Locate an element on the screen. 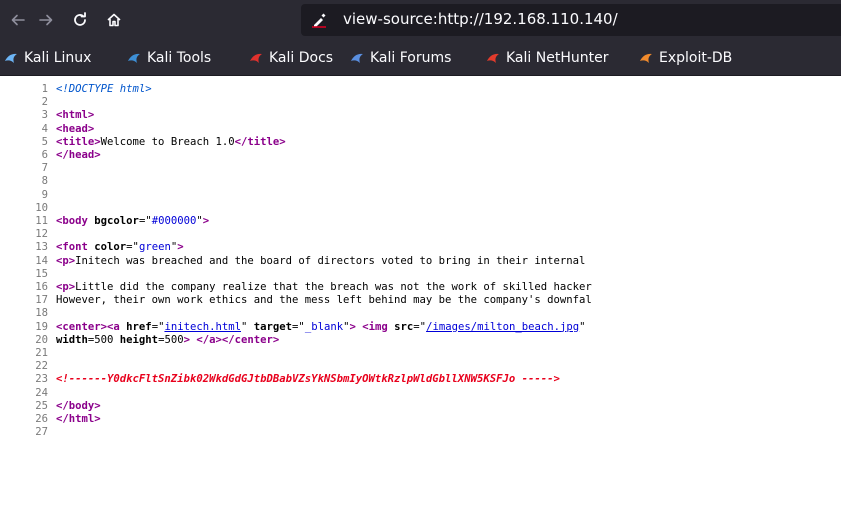 The height and width of the screenshot is (515, 841). html-tag: </html> is located at coordinates (78, 419).